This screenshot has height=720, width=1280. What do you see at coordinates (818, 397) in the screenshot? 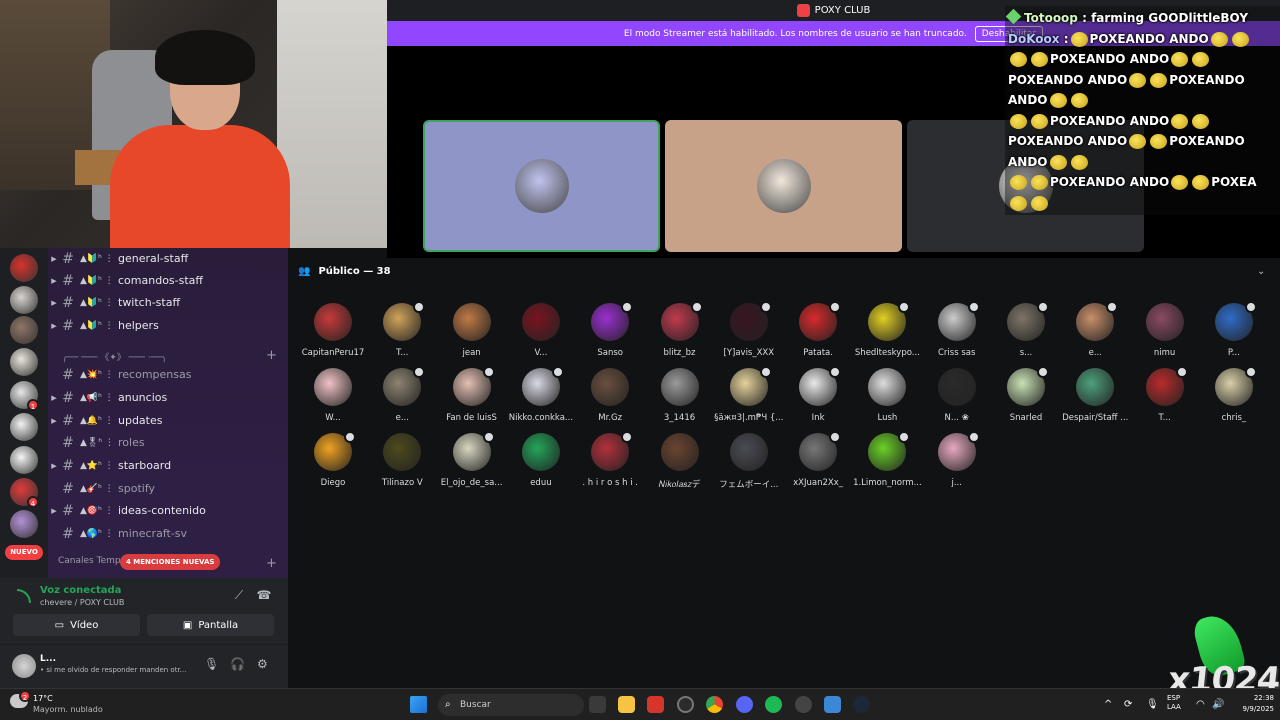
I see `audience-member: Ink` at bounding box center [818, 397].